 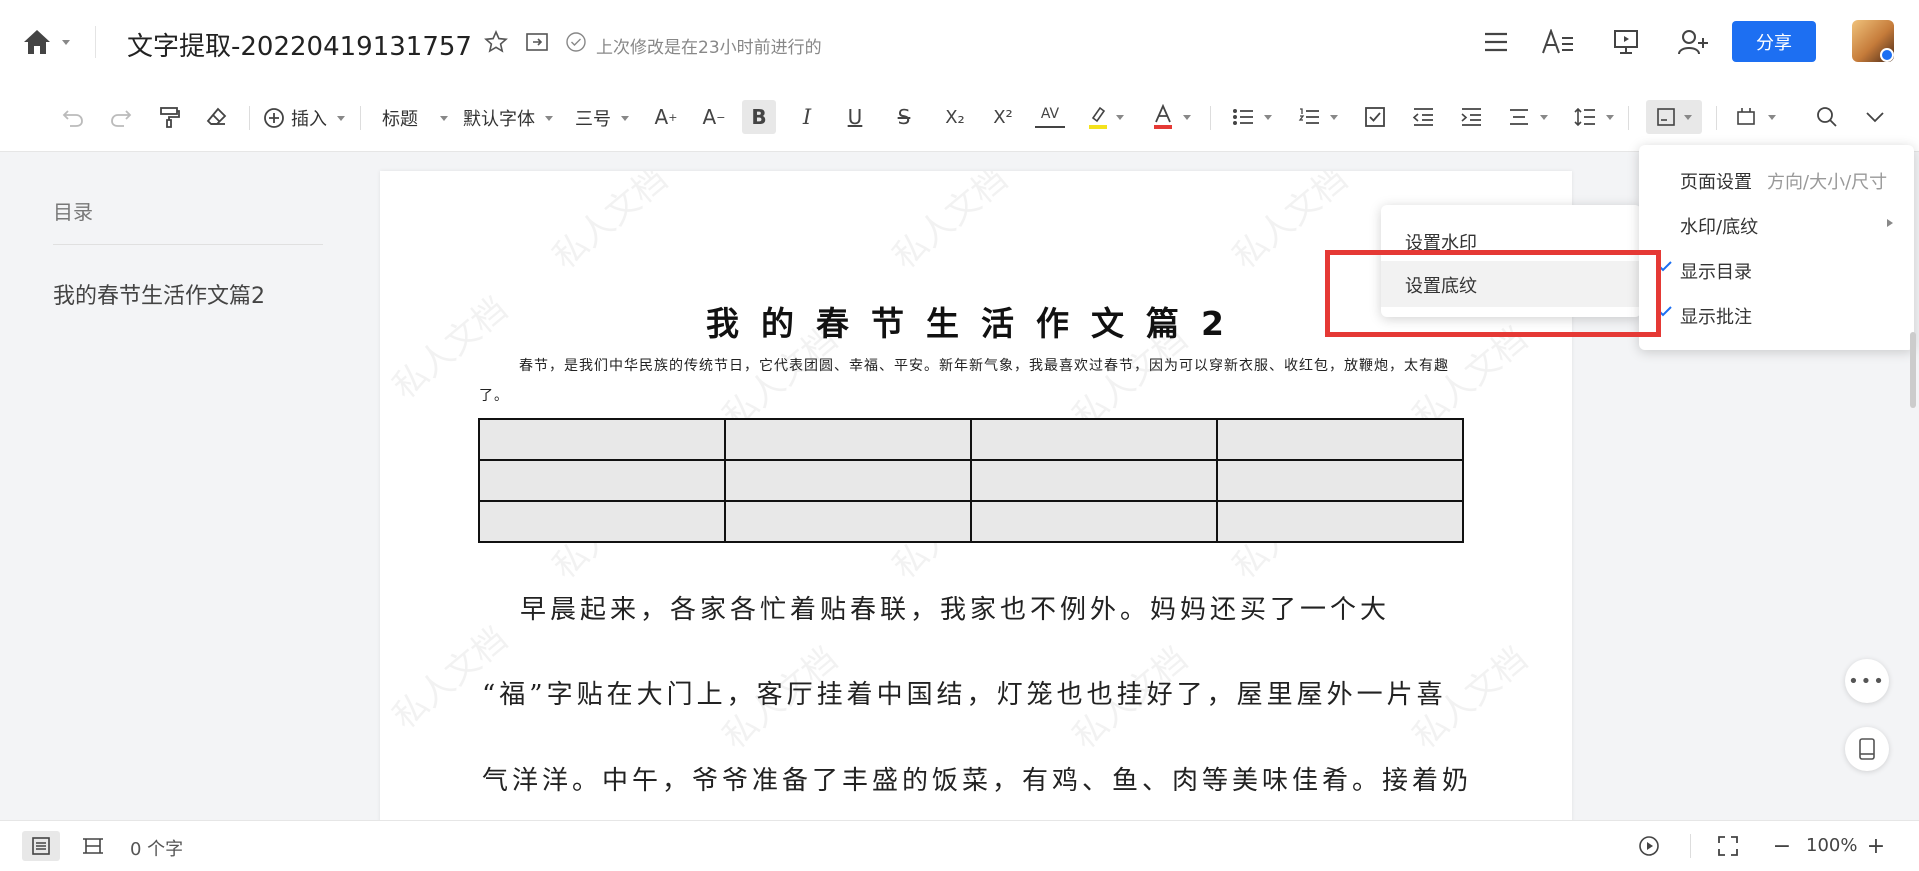 What do you see at coordinates (1519, 117) in the screenshot?
I see `align-icon` at bounding box center [1519, 117].